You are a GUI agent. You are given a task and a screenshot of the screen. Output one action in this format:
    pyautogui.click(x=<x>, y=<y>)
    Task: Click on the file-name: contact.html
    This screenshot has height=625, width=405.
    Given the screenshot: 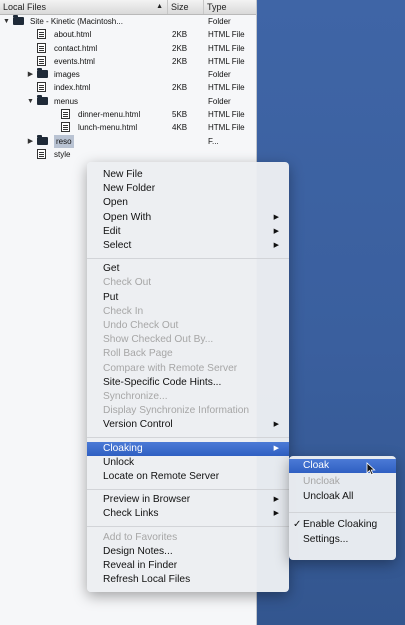 What is the action you would take?
    pyautogui.click(x=76, y=48)
    